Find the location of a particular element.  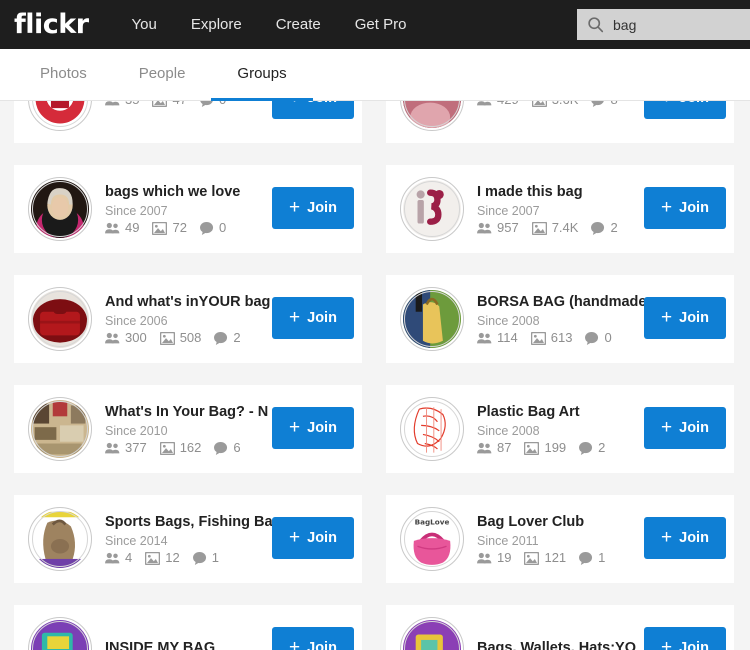

discussions-stat: 2 is located at coordinates (604, 228).